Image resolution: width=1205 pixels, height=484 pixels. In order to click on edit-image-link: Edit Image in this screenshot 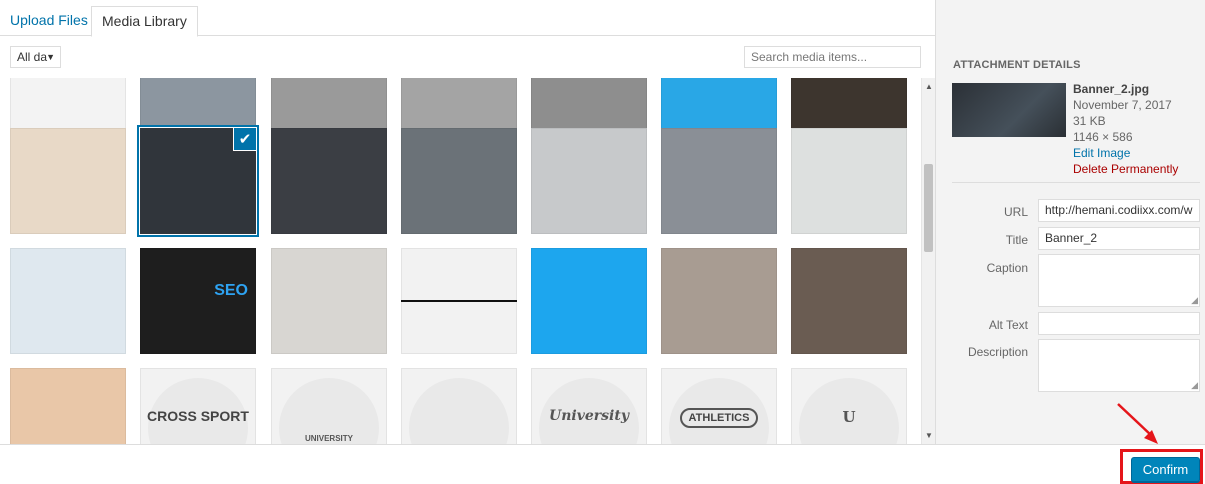, I will do `click(1125, 153)`.